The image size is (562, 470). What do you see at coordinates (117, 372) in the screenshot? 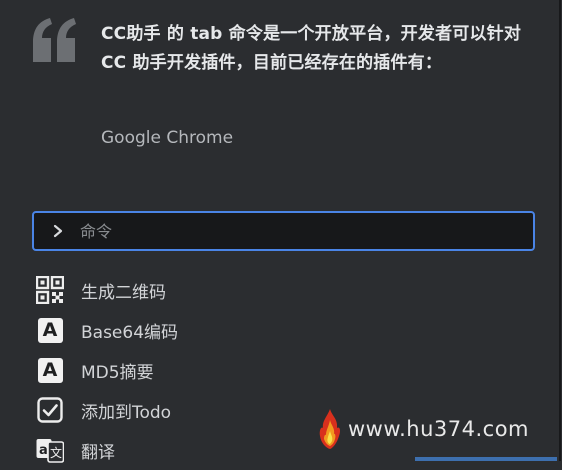
I see `command-label: MD5摘要` at bounding box center [117, 372].